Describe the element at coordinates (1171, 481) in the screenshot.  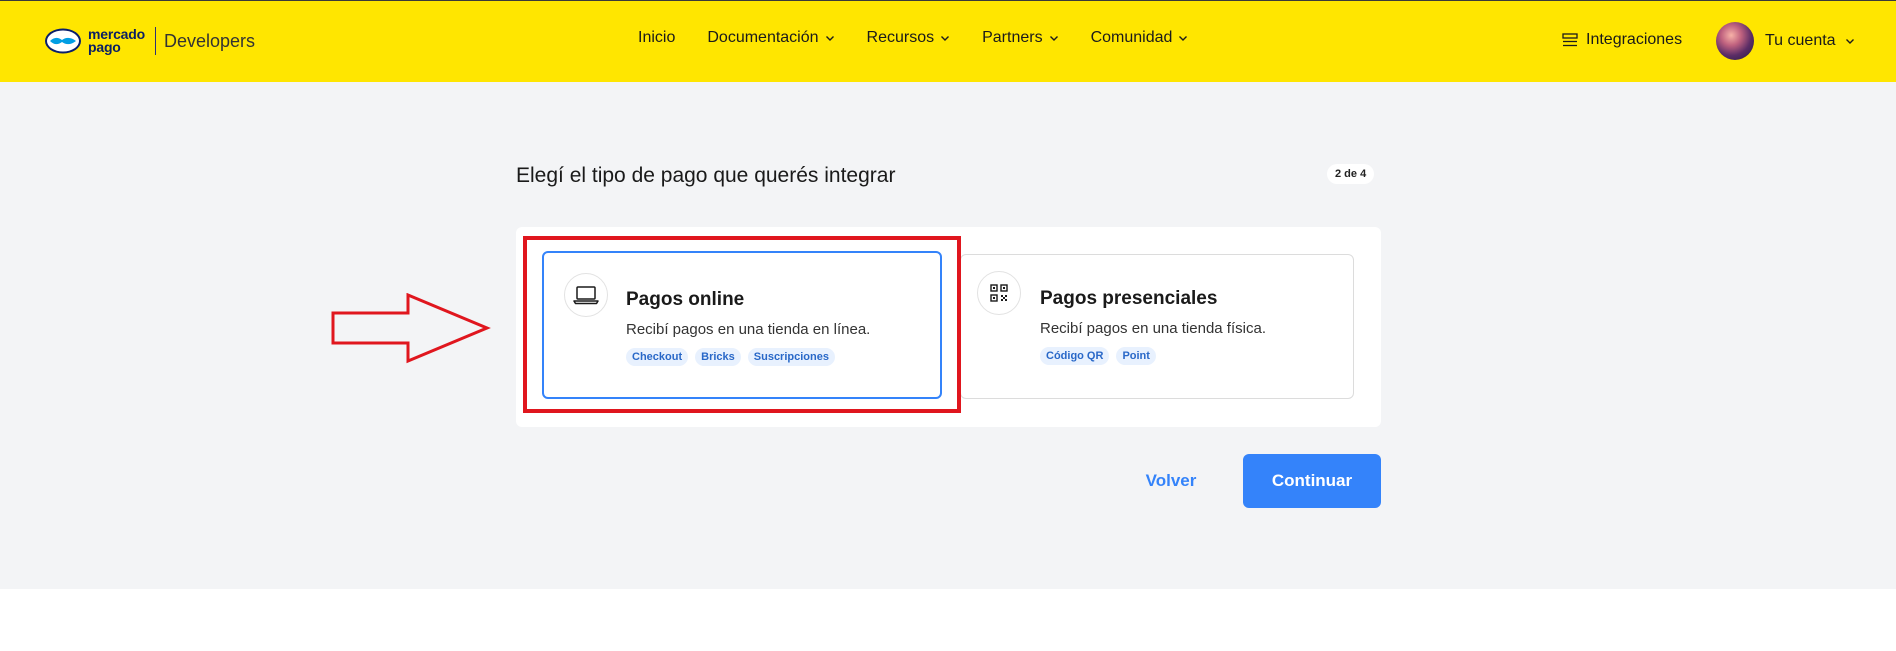
I see `back-button: Volver` at that location.